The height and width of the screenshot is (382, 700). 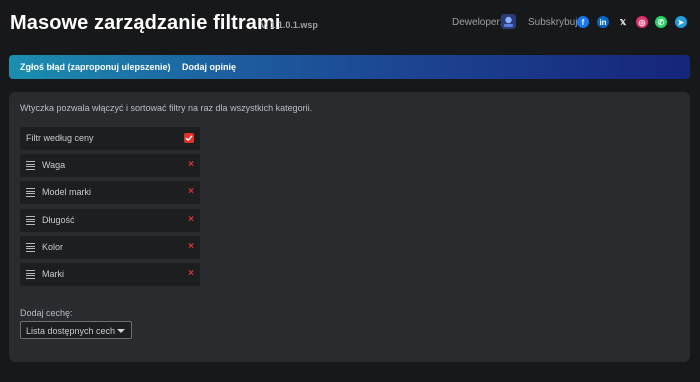 What do you see at coordinates (110, 138) in the screenshot?
I see `price-filter-row: Filtr według ceny` at bounding box center [110, 138].